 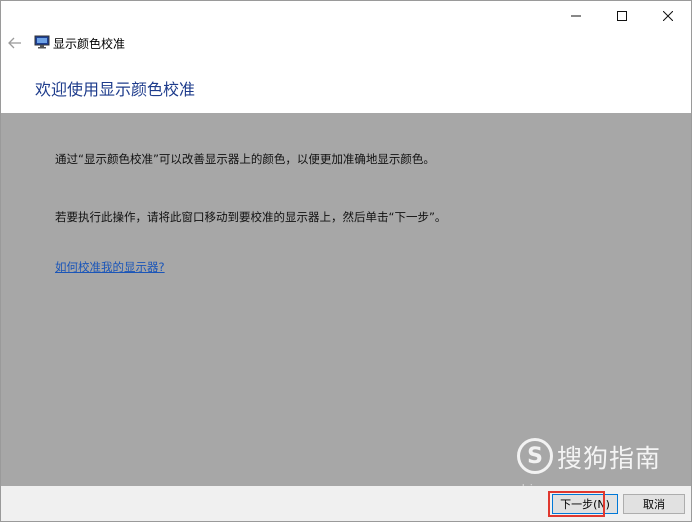 I want to click on intro-paragraph: 通过“显示颜色校准”可以改善显示器上的颜色，以便更加准确地显示颜色。, so click(x=245, y=159).